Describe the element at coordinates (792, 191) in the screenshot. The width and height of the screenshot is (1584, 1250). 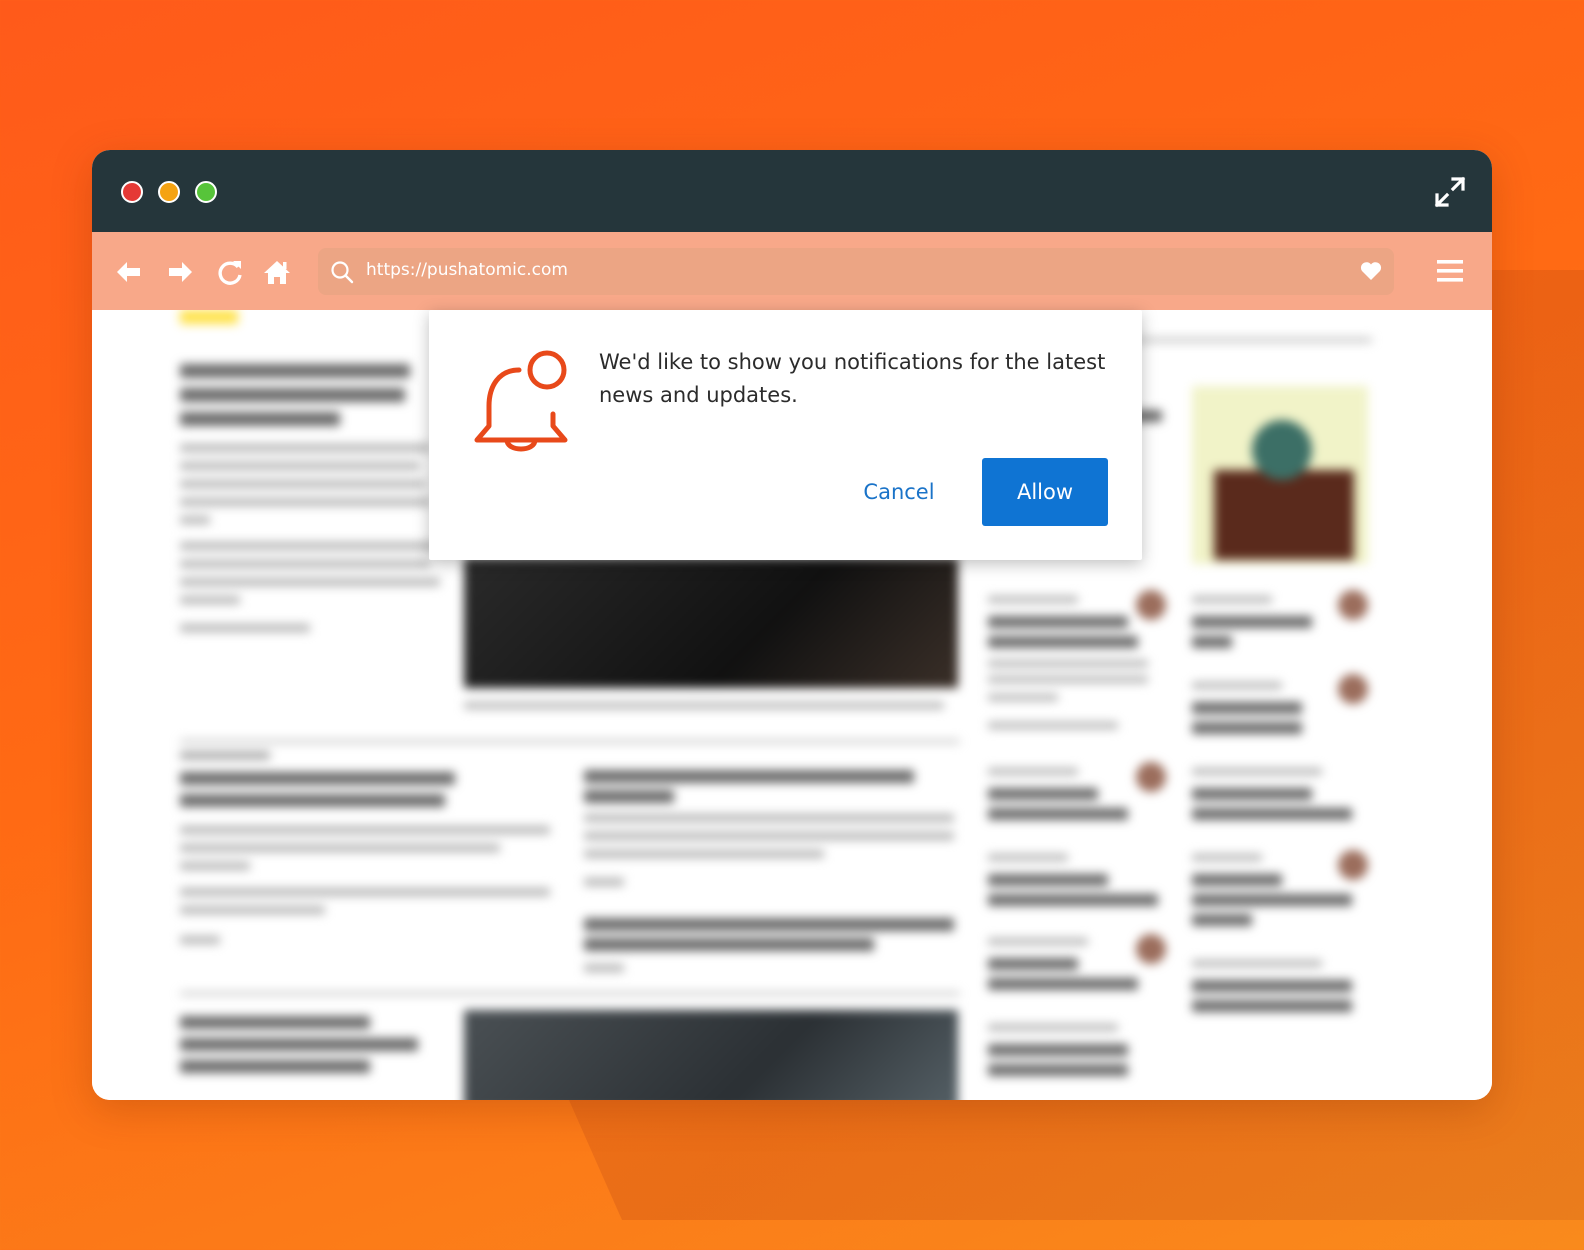
I see `title-bar` at that location.